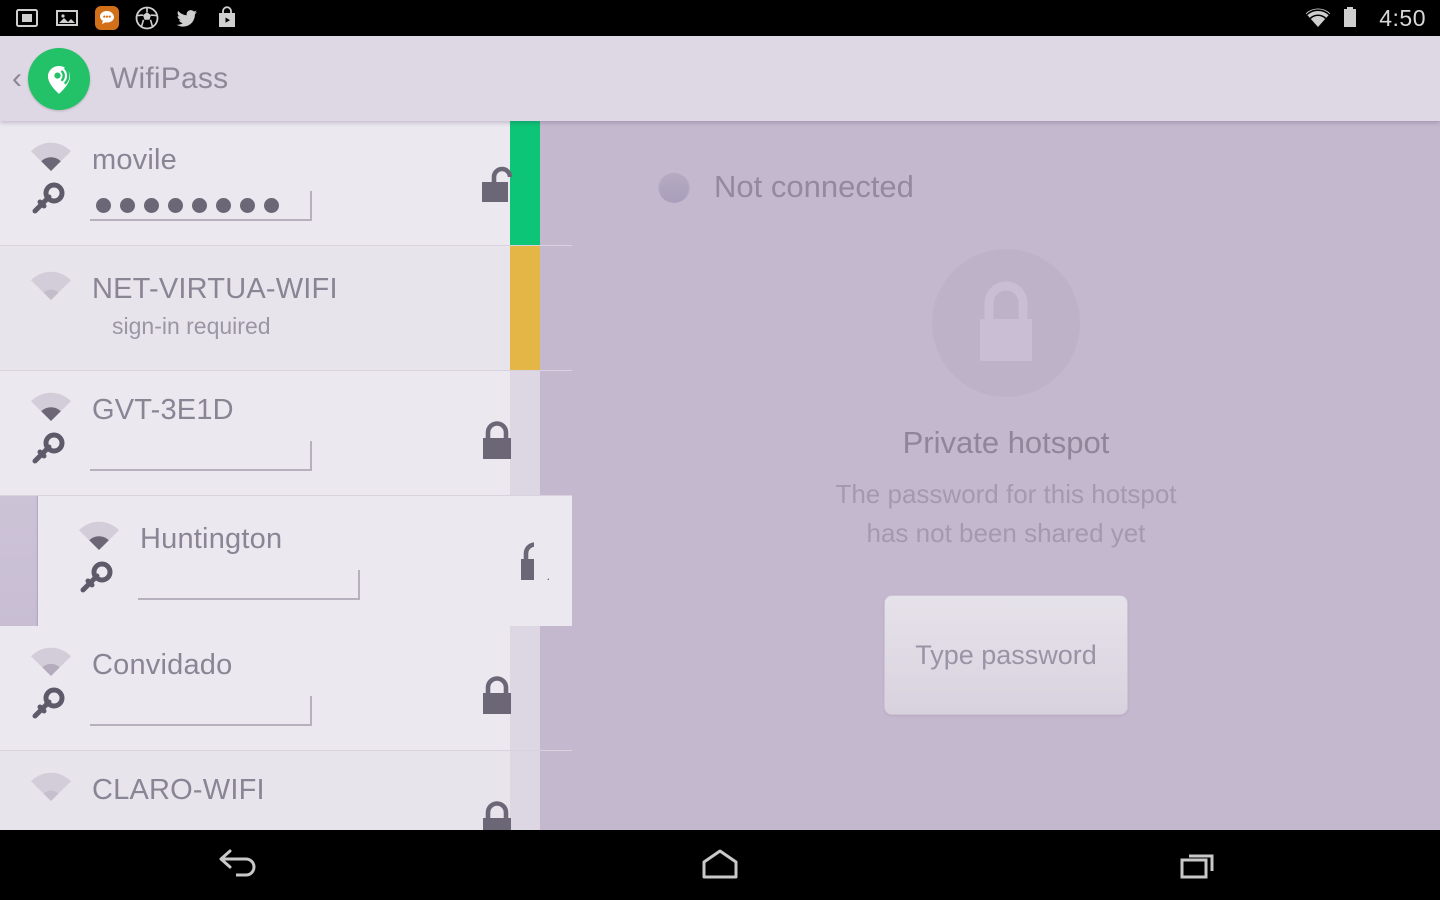 The height and width of the screenshot is (900, 1440). Describe the element at coordinates (1006, 533) in the screenshot. I see `detail-description-line-2: has not been shared yet` at that location.